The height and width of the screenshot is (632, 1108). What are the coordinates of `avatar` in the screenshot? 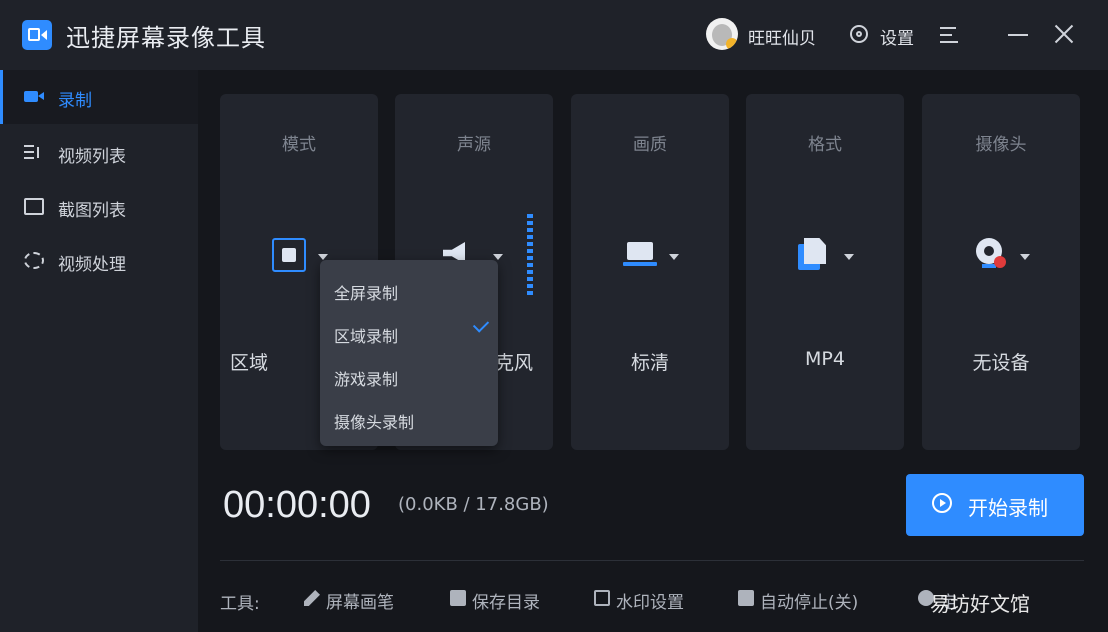 It's located at (722, 34).